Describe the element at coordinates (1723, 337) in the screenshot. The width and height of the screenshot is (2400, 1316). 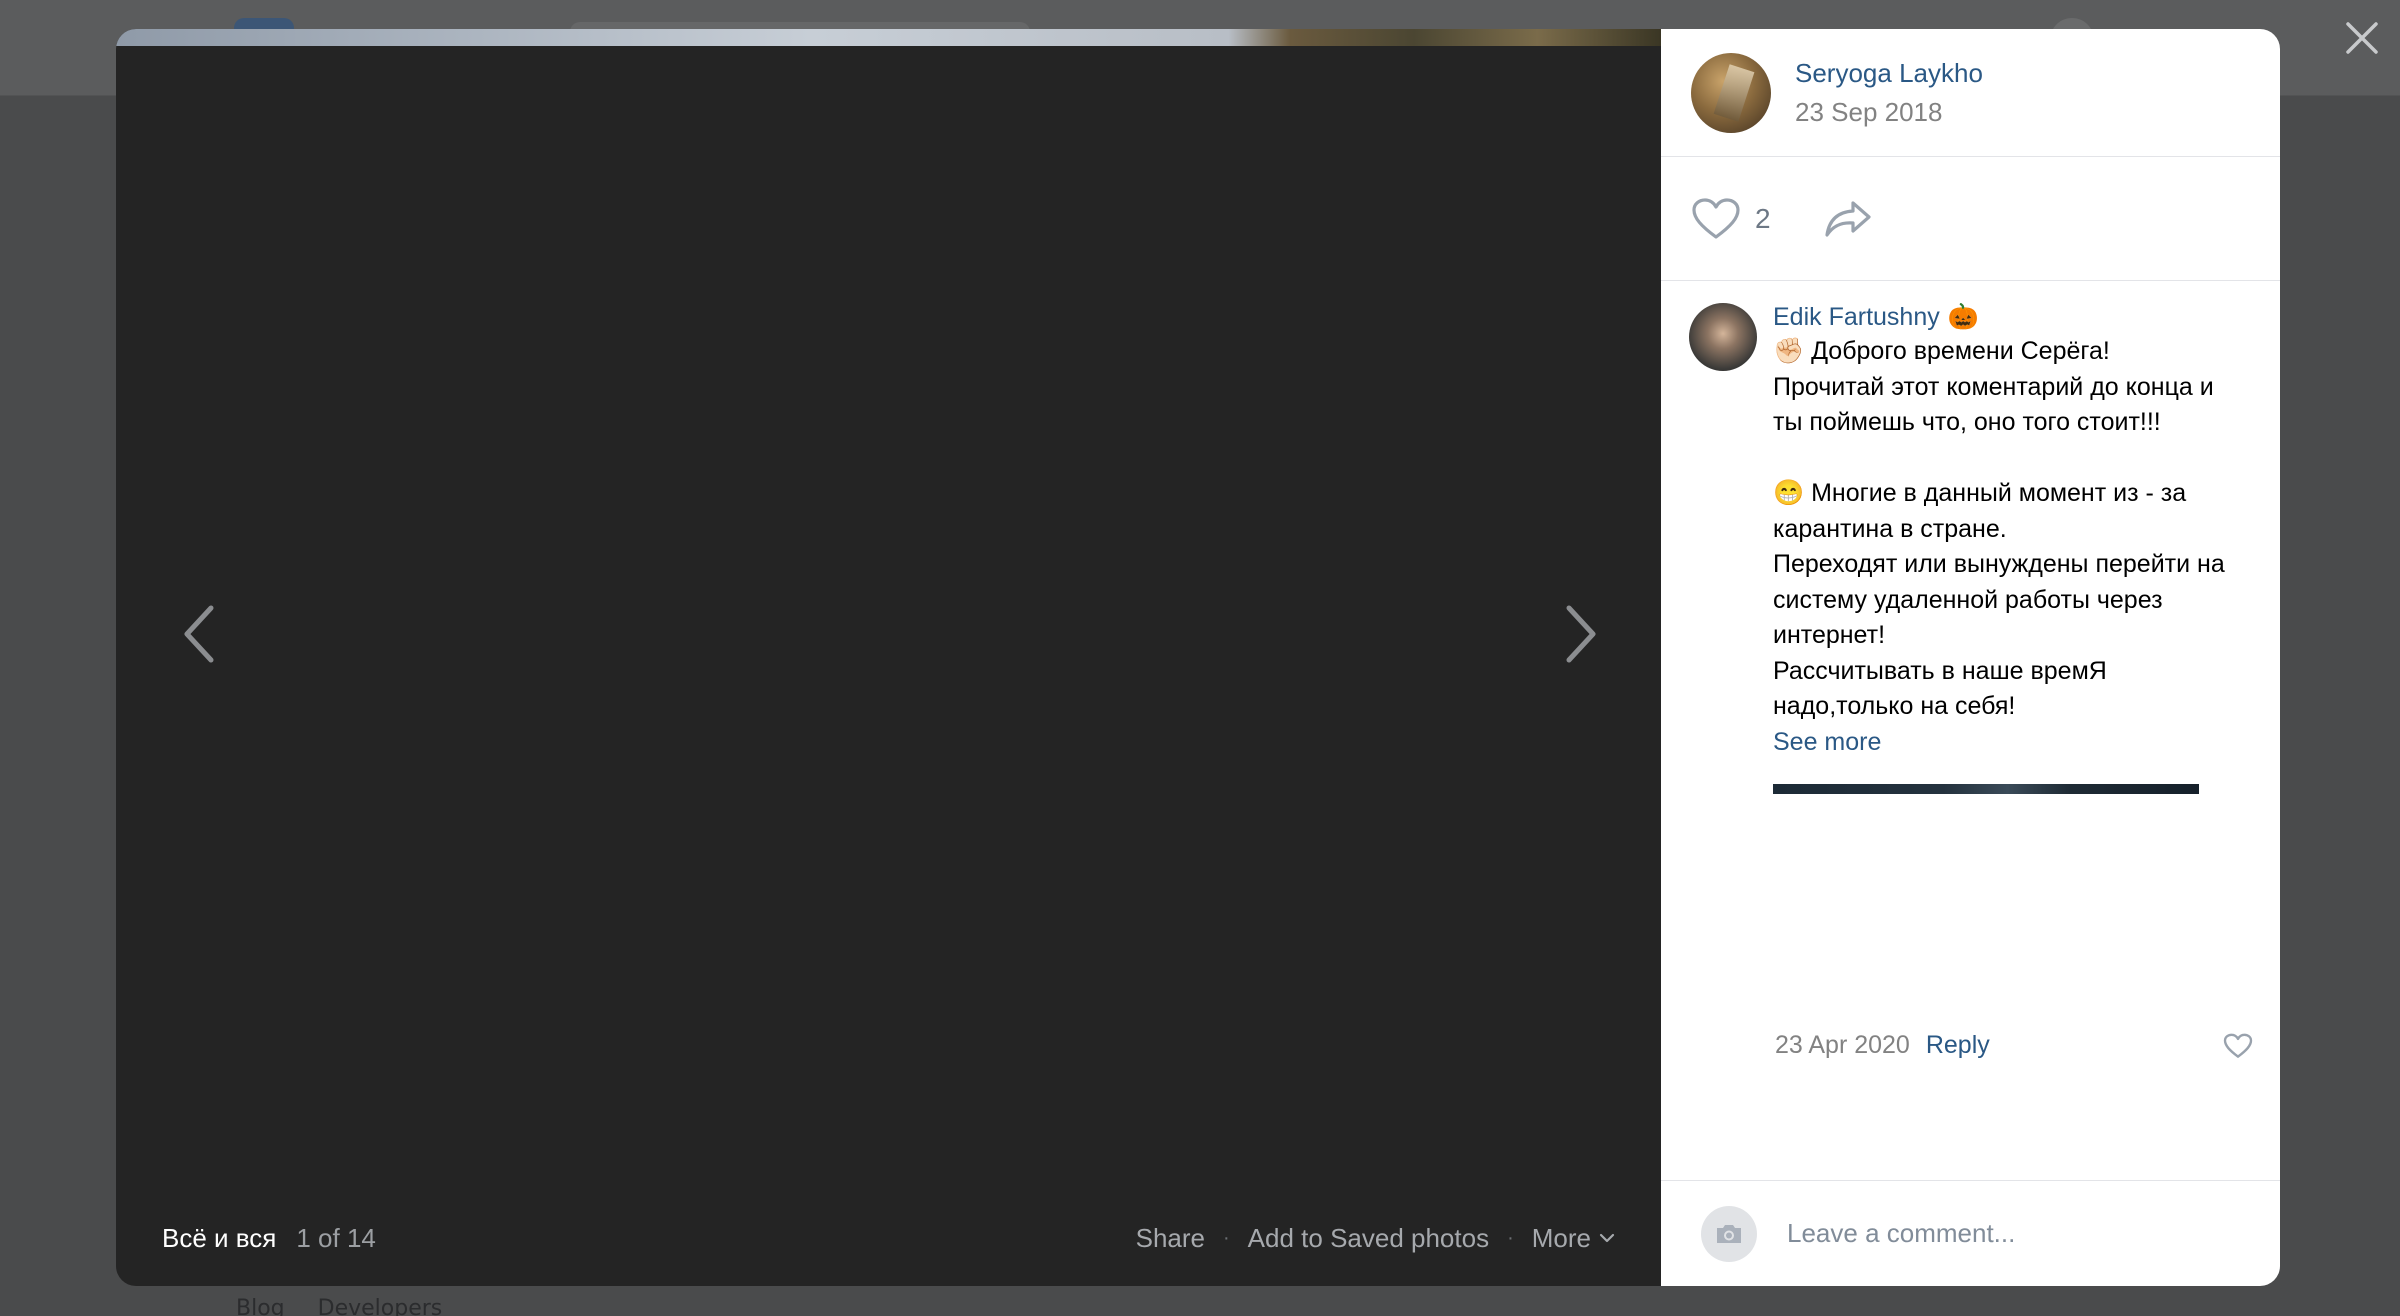
I see `commenter-avatar` at that location.